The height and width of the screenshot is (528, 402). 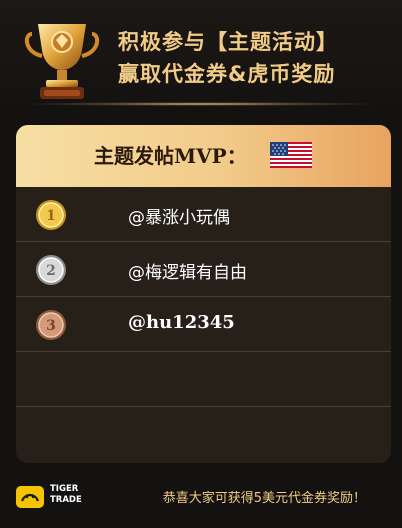 What do you see at coordinates (227, 74) in the screenshot?
I see `headline-line-2: 赢取代金券&虎币奖励` at bounding box center [227, 74].